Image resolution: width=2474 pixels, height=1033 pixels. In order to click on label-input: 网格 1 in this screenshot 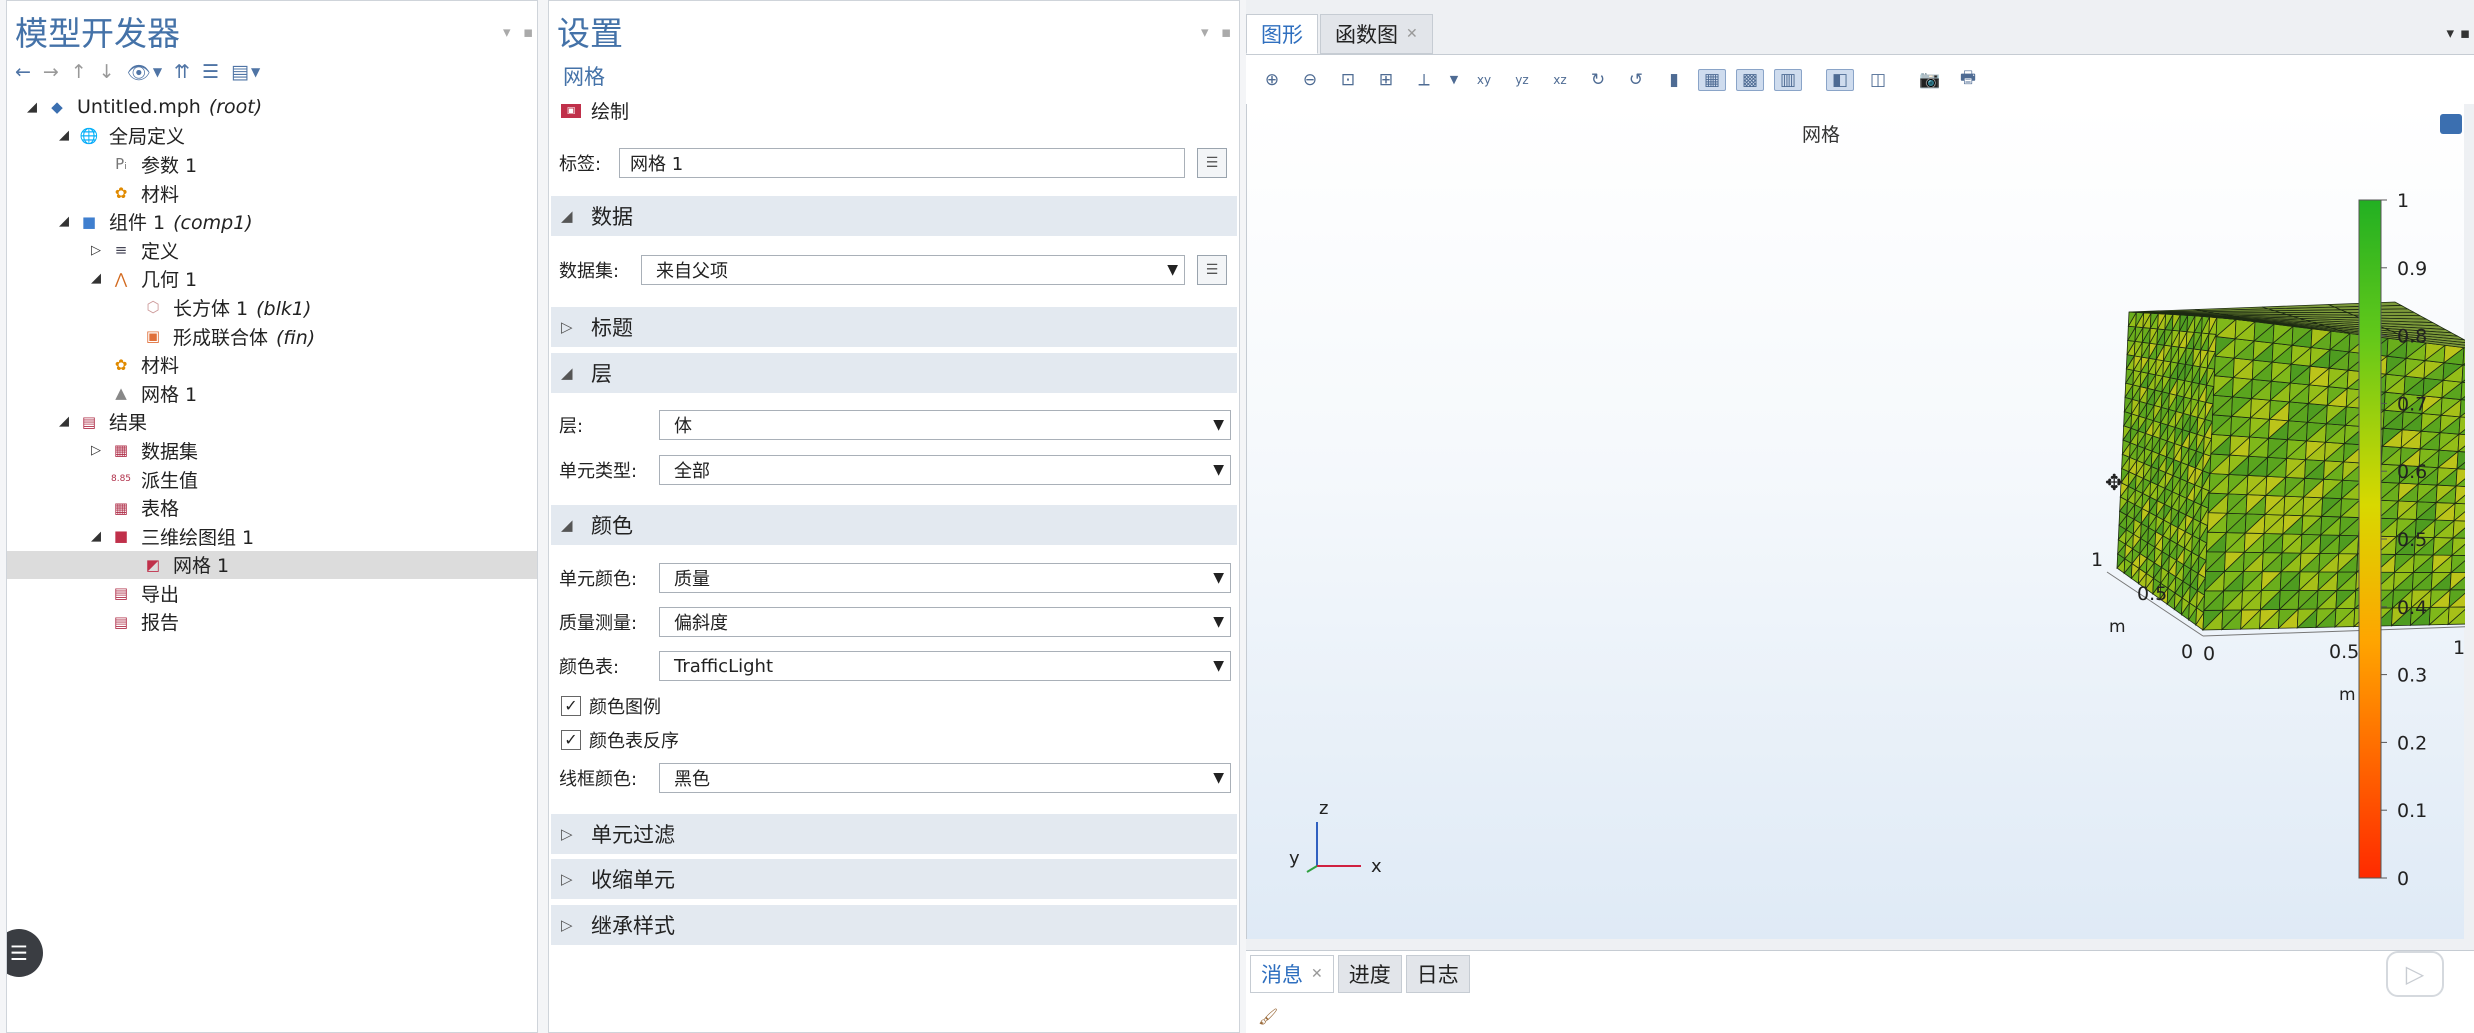, I will do `click(902, 163)`.